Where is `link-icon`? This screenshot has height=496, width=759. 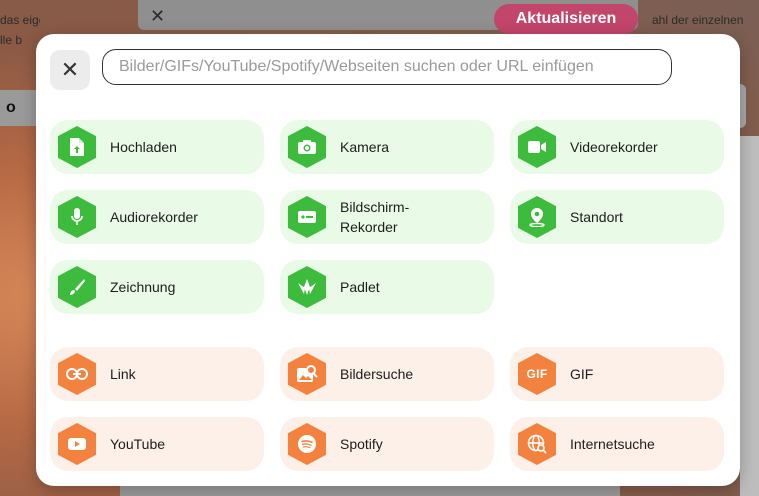
link-icon is located at coordinates (77, 374).